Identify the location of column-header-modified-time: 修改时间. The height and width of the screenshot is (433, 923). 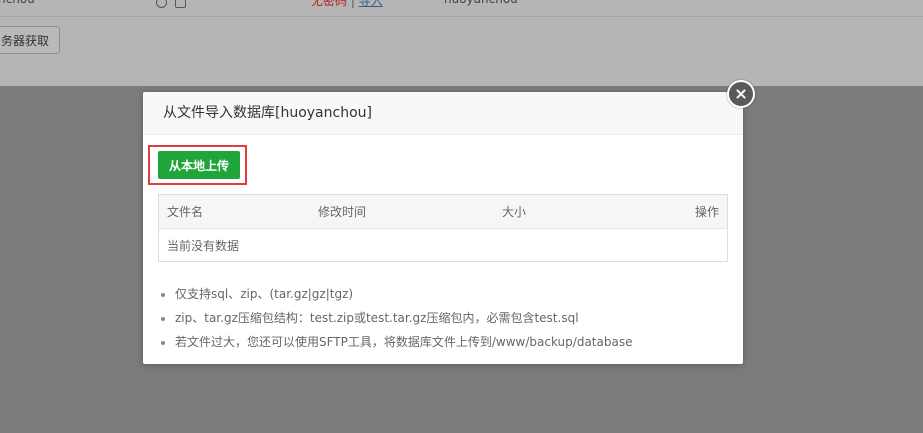
(402, 211).